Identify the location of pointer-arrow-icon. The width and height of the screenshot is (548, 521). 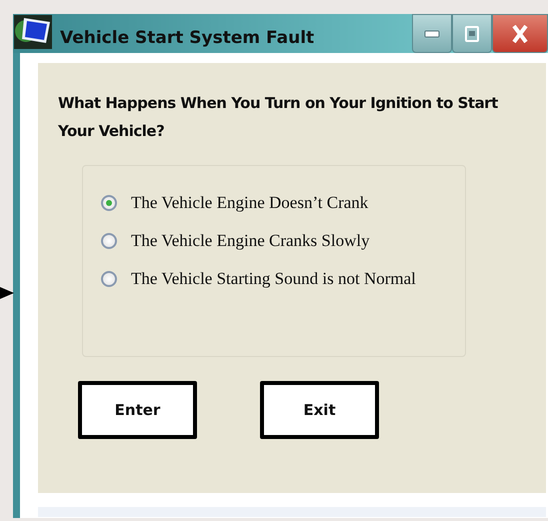
(7, 293).